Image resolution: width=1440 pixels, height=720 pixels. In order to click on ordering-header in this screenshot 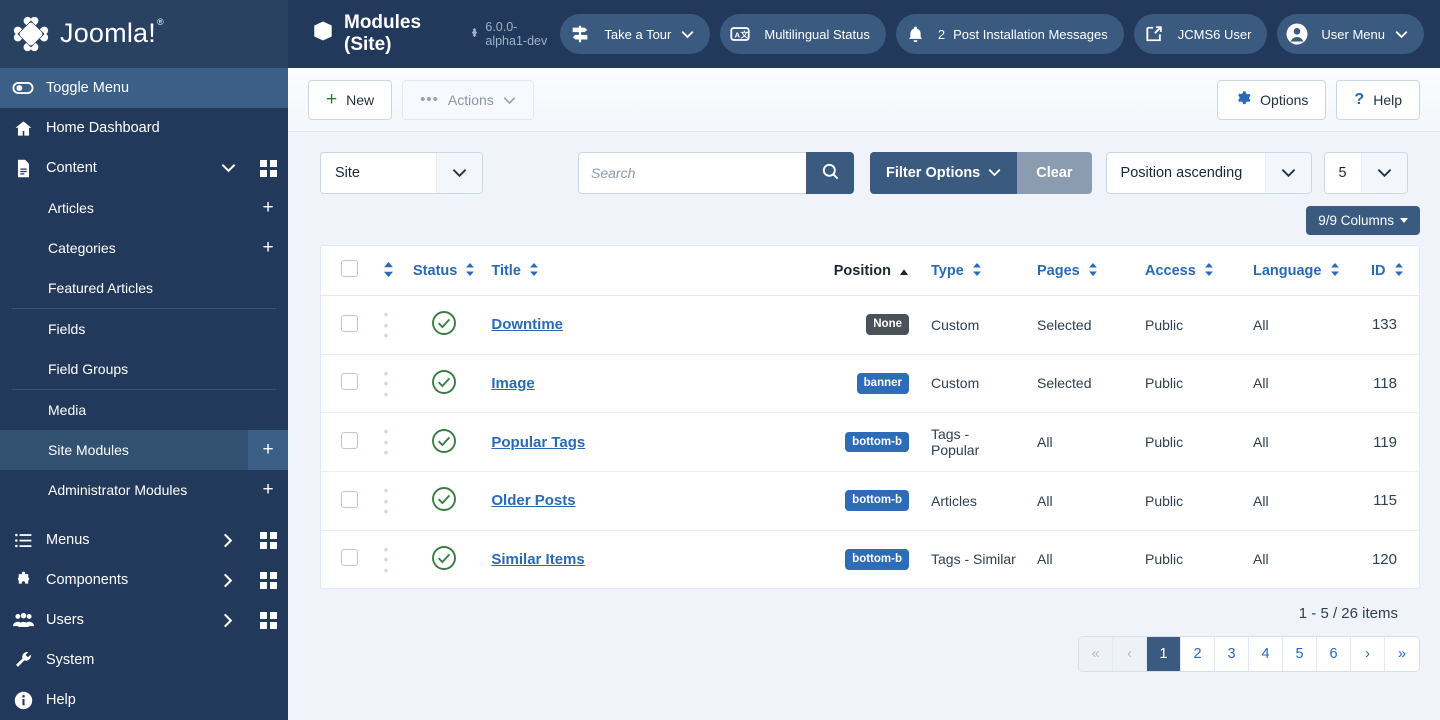, I will do `click(386, 271)`.